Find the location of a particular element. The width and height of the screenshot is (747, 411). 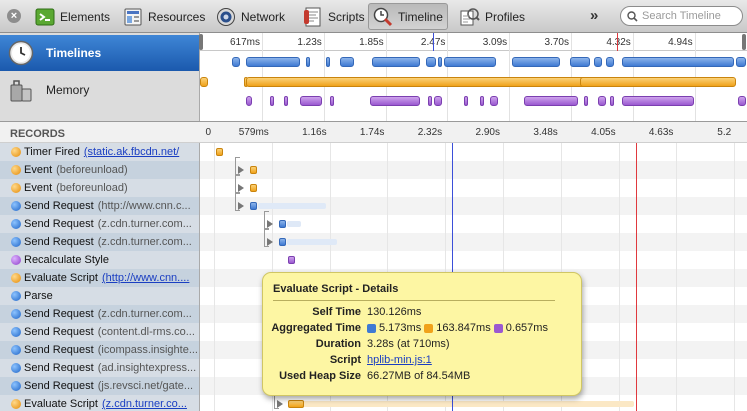

timeline-gridline is located at coordinates (619, 277).